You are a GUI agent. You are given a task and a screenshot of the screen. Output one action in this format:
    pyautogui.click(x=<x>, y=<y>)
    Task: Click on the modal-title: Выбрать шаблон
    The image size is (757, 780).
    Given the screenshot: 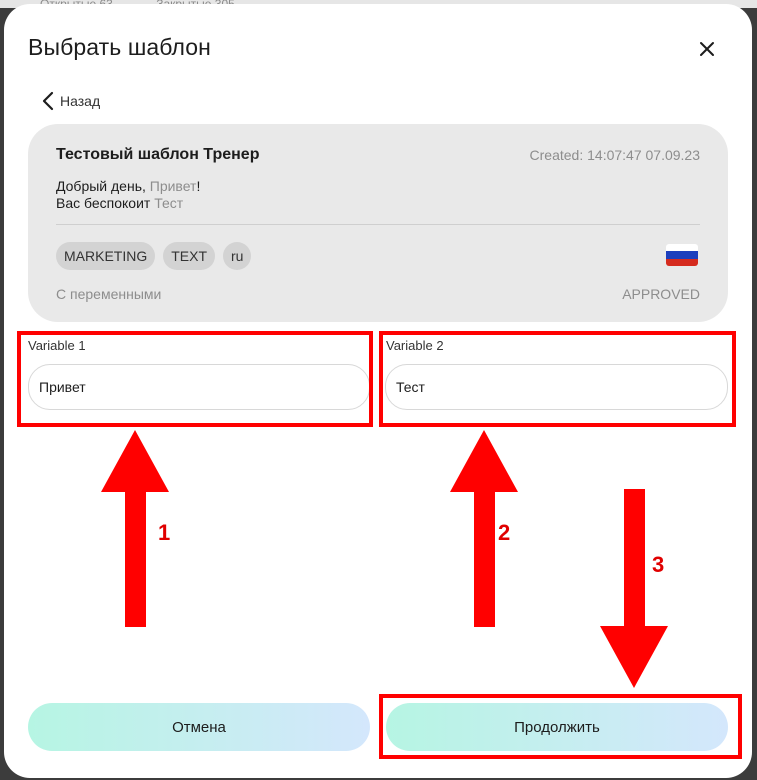 What is the action you would take?
    pyautogui.click(x=119, y=47)
    